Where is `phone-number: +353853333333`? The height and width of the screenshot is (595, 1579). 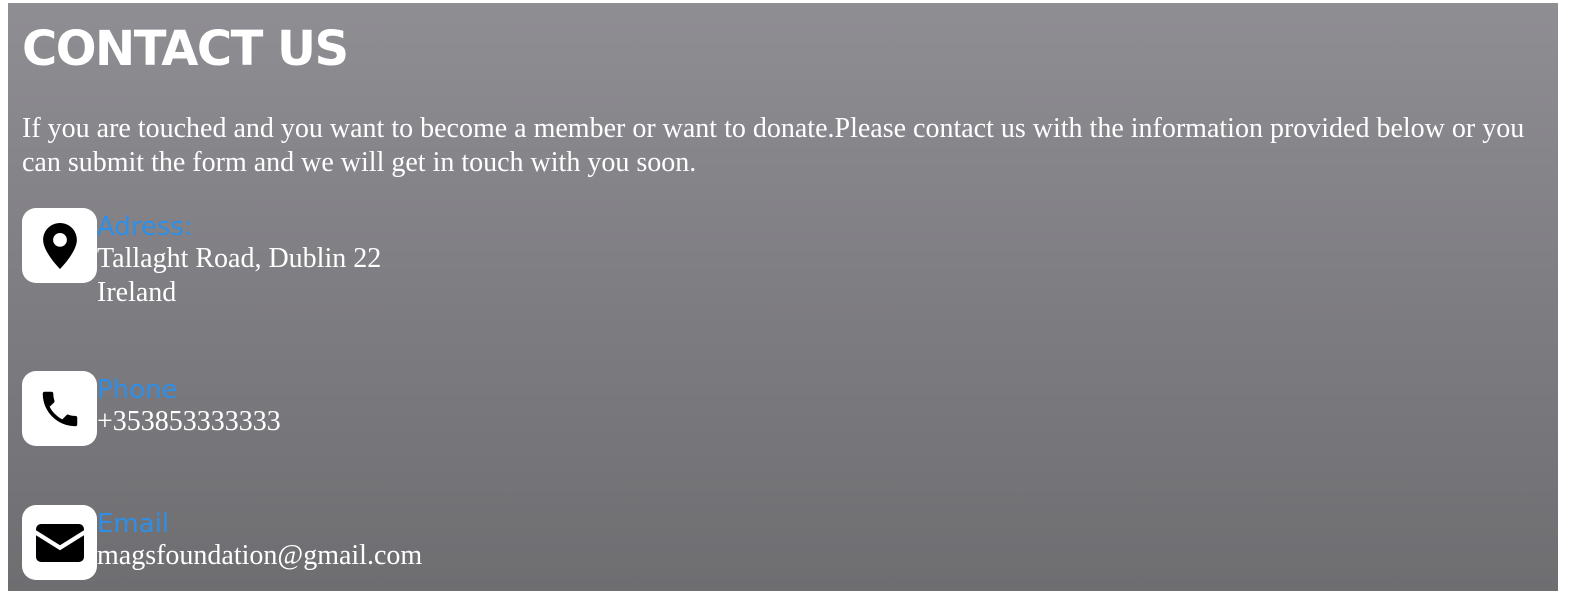
phone-number: +353853333333 is located at coordinates (189, 422).